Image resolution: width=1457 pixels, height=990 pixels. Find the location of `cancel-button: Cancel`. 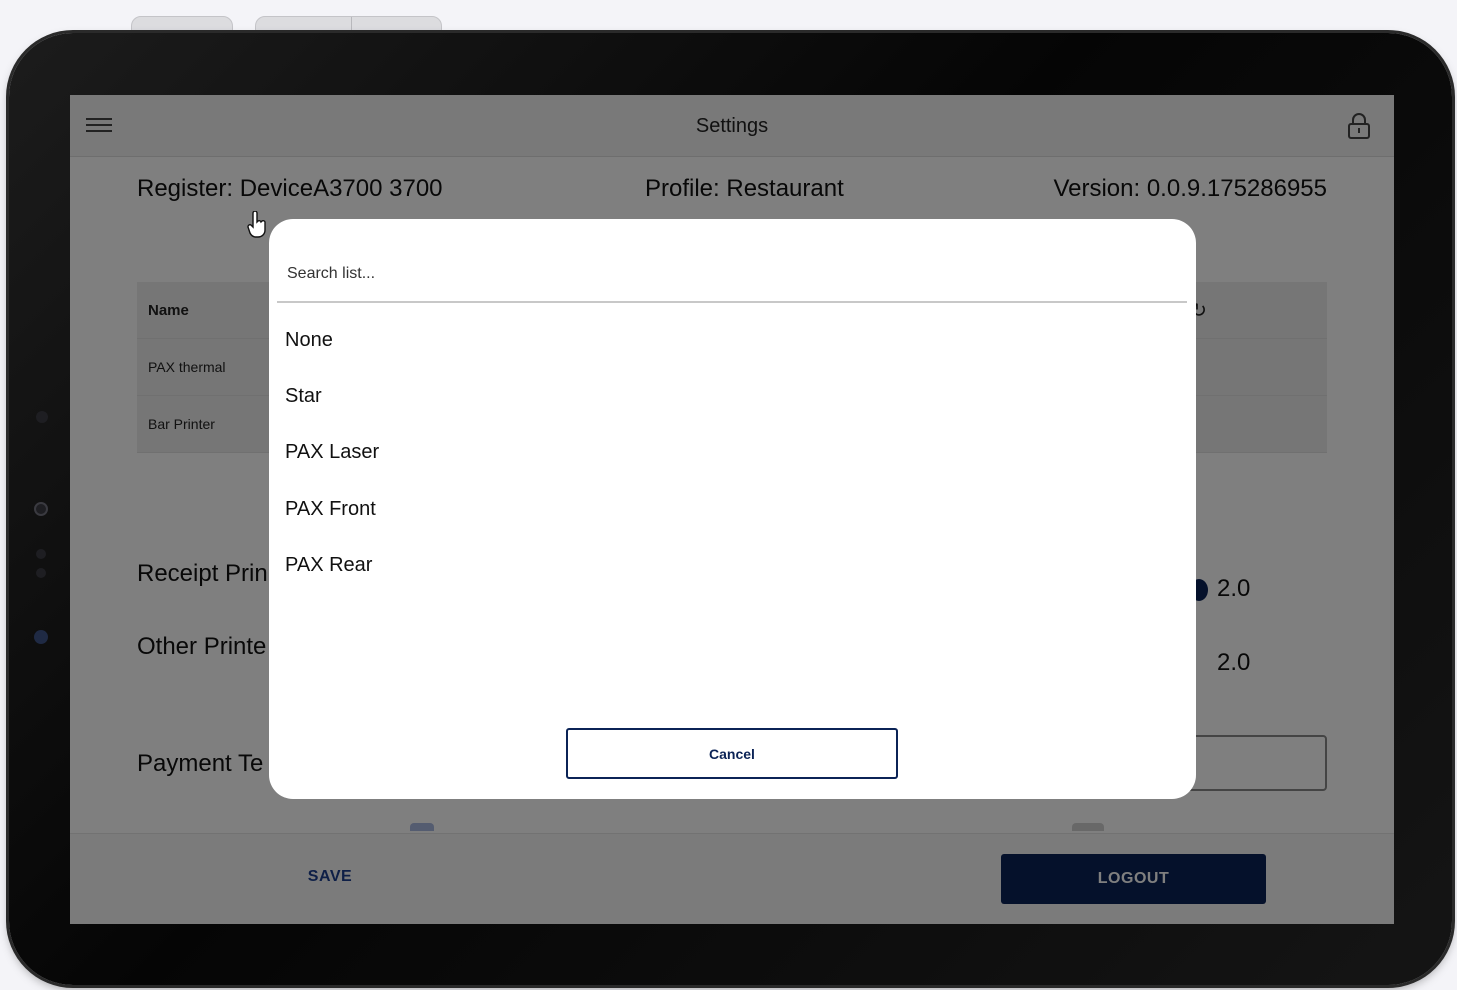

cancel-button: Cancel is located at coordinates (732, 753).